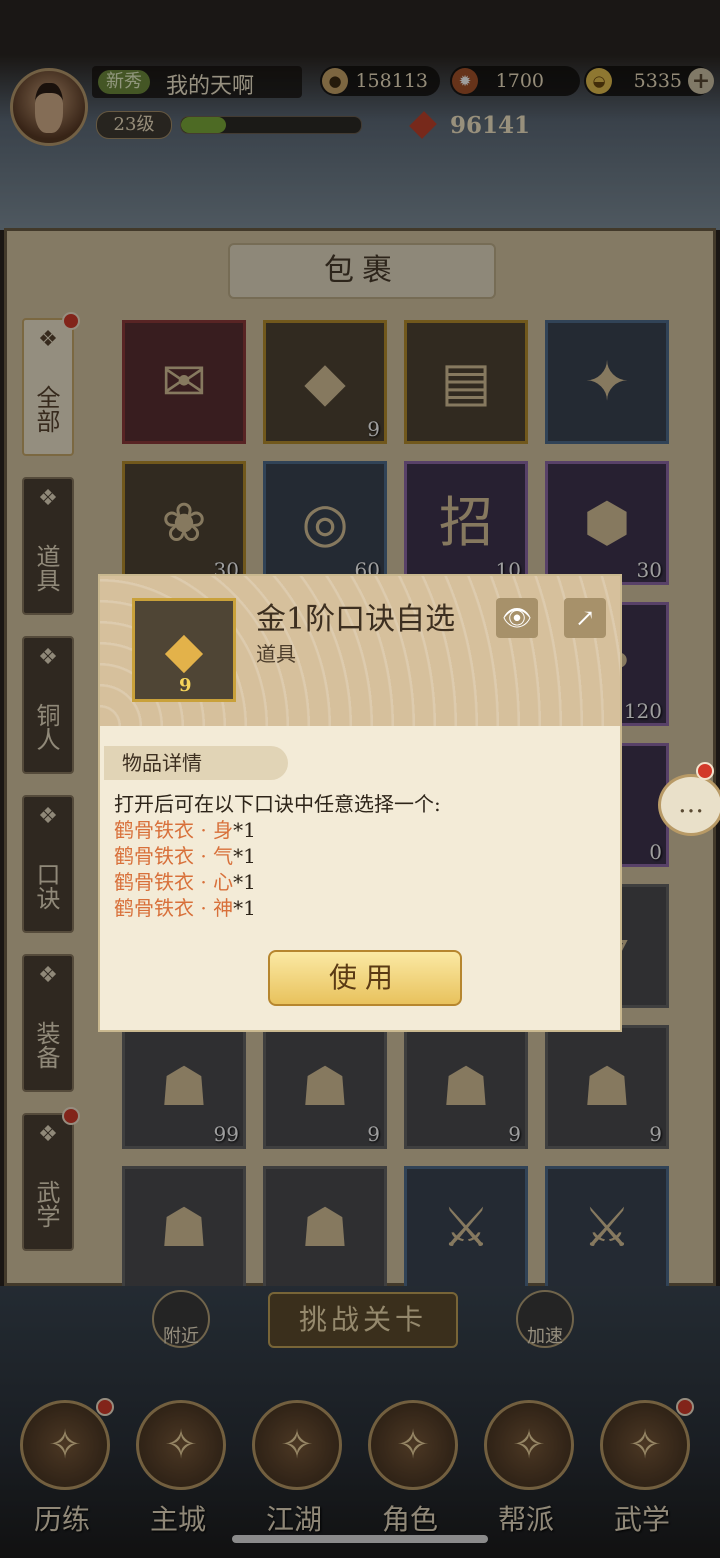 This screenshot has width=720, height=1558. I want to click on reward-option: 鹤骨铁衣 · 气*1, so click(185, 854).